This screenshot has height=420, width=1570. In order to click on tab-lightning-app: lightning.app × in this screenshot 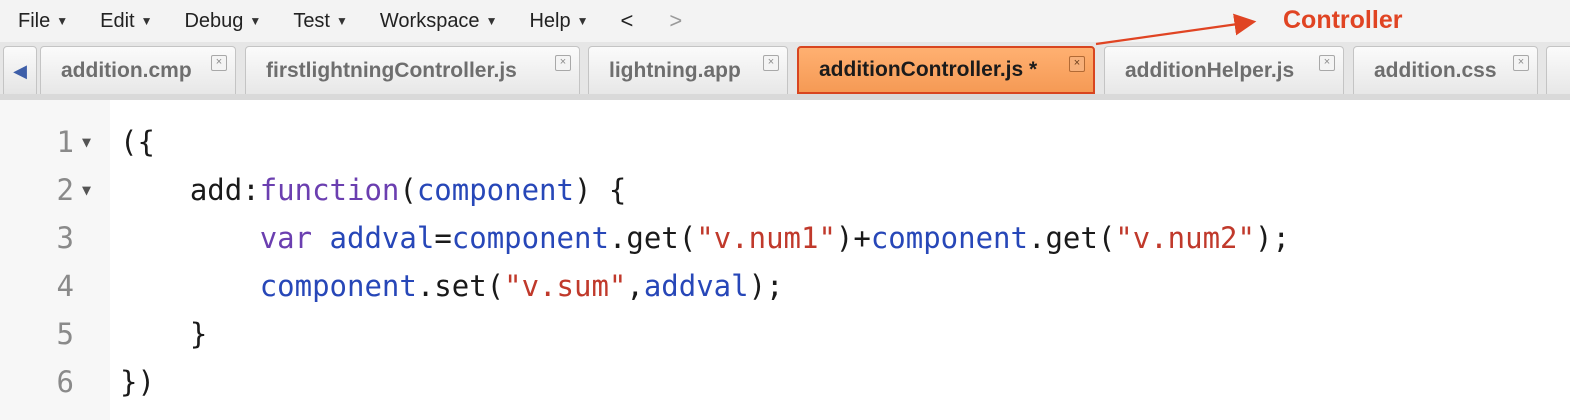, I will do `click(688, 70)`.